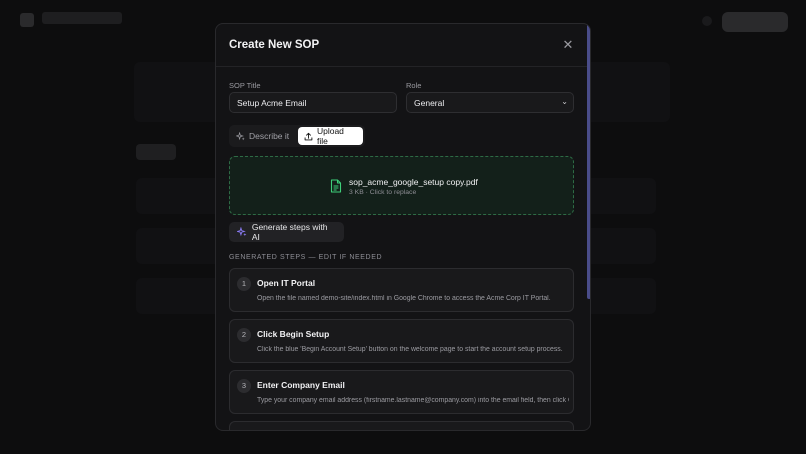 Image resolution: width=806 pixels, height=454 pixels. I want to click on uploaded-file-name: sop_acme_google_setup copy.pdf, so click(413, 182).